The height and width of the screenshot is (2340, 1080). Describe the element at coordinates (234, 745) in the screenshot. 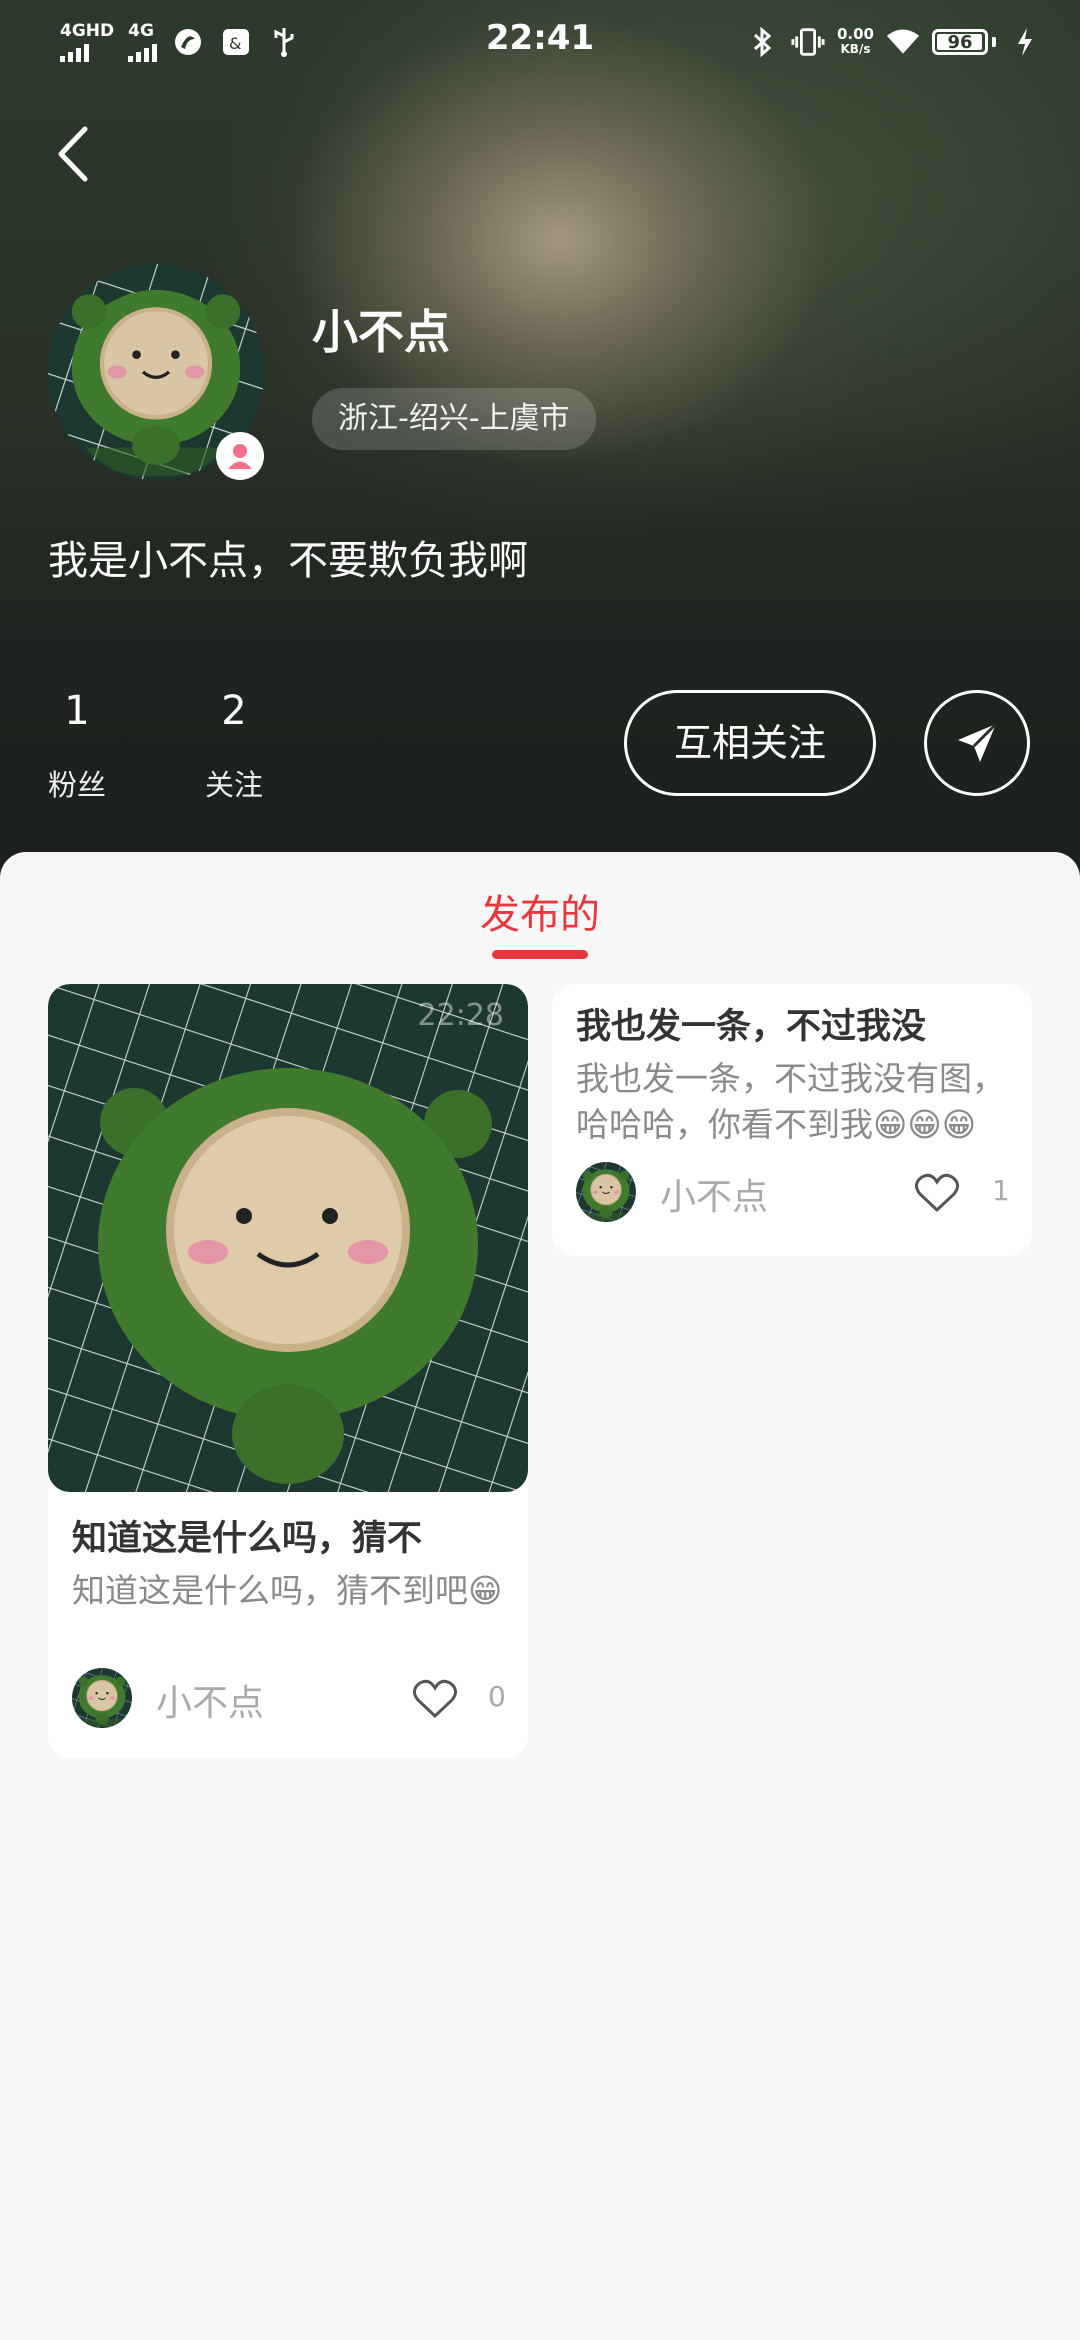

I see `following-stat: 2 关注` at that location.